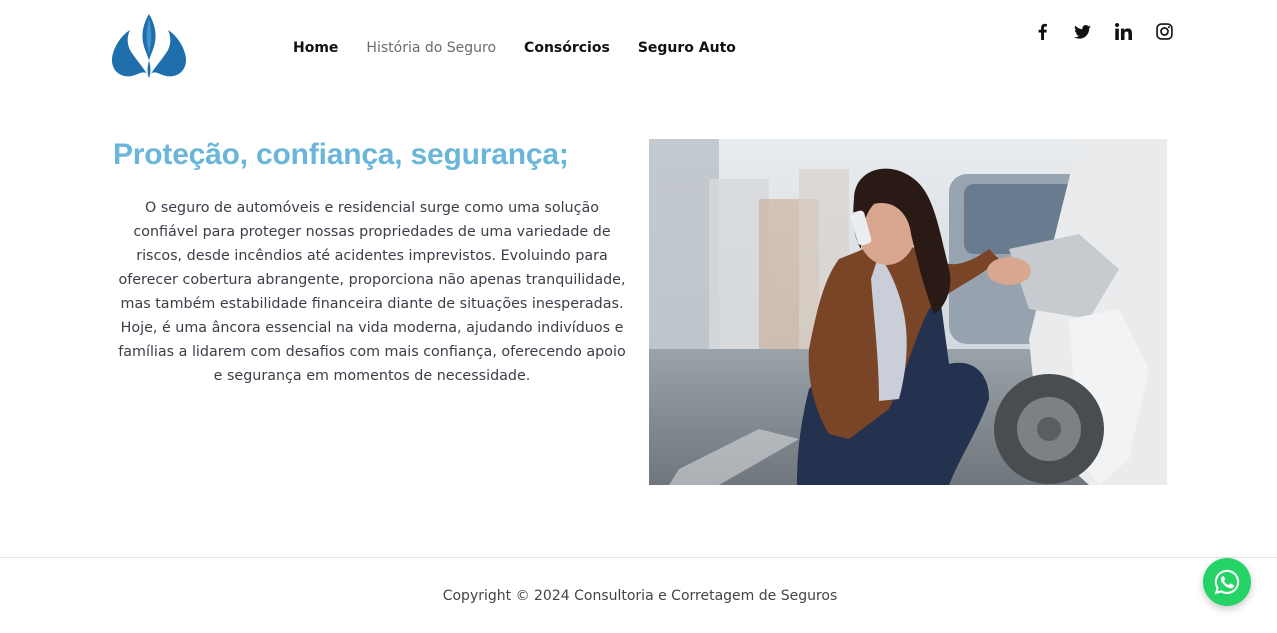  I want to click on social-links, so click(1103, 31).